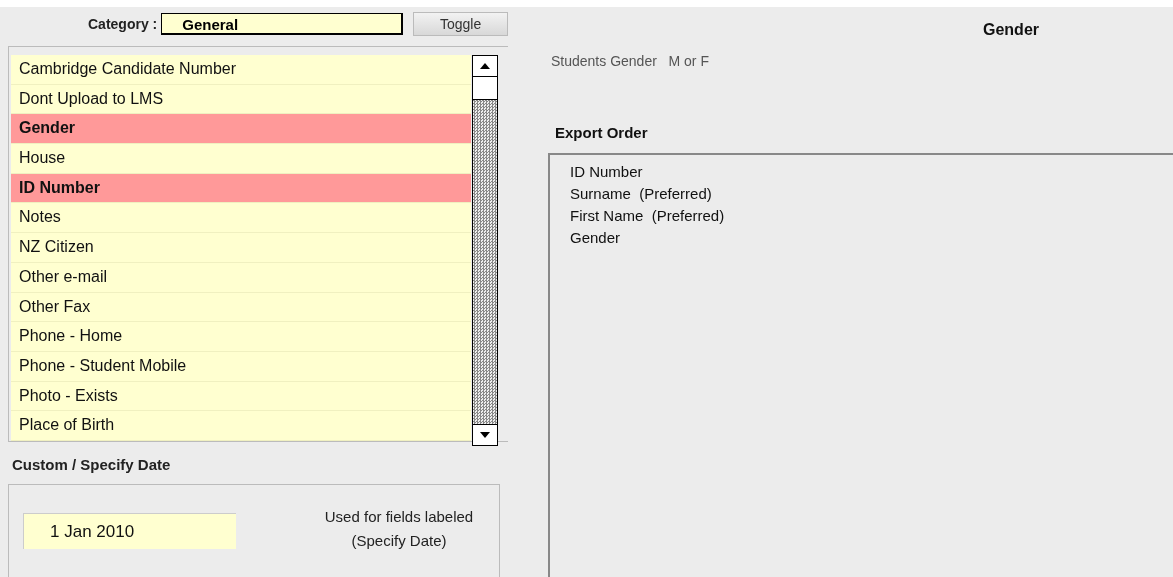 The height and width of the screenshot is (577, 1173). What do you see at coordinates (129, 531) in the screenshot?
I see `date-field: 1 Jan 2010` at bounding box center [129, 531].